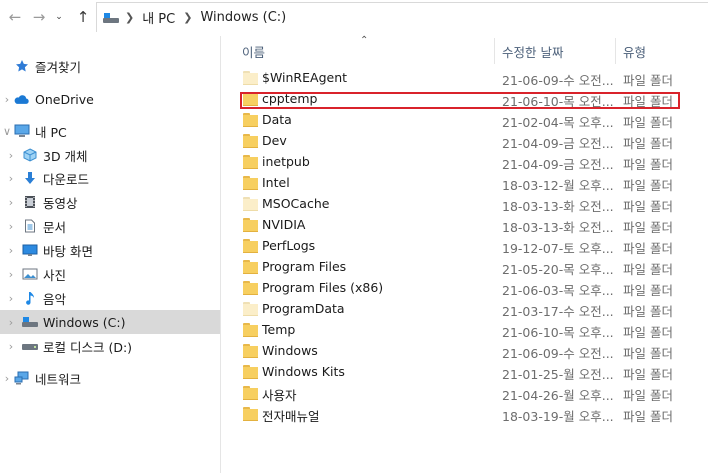 This screenshot has height=473, width=708. I want to click on nav-item-desktop: › 바탕 화면, so click(110, 250).